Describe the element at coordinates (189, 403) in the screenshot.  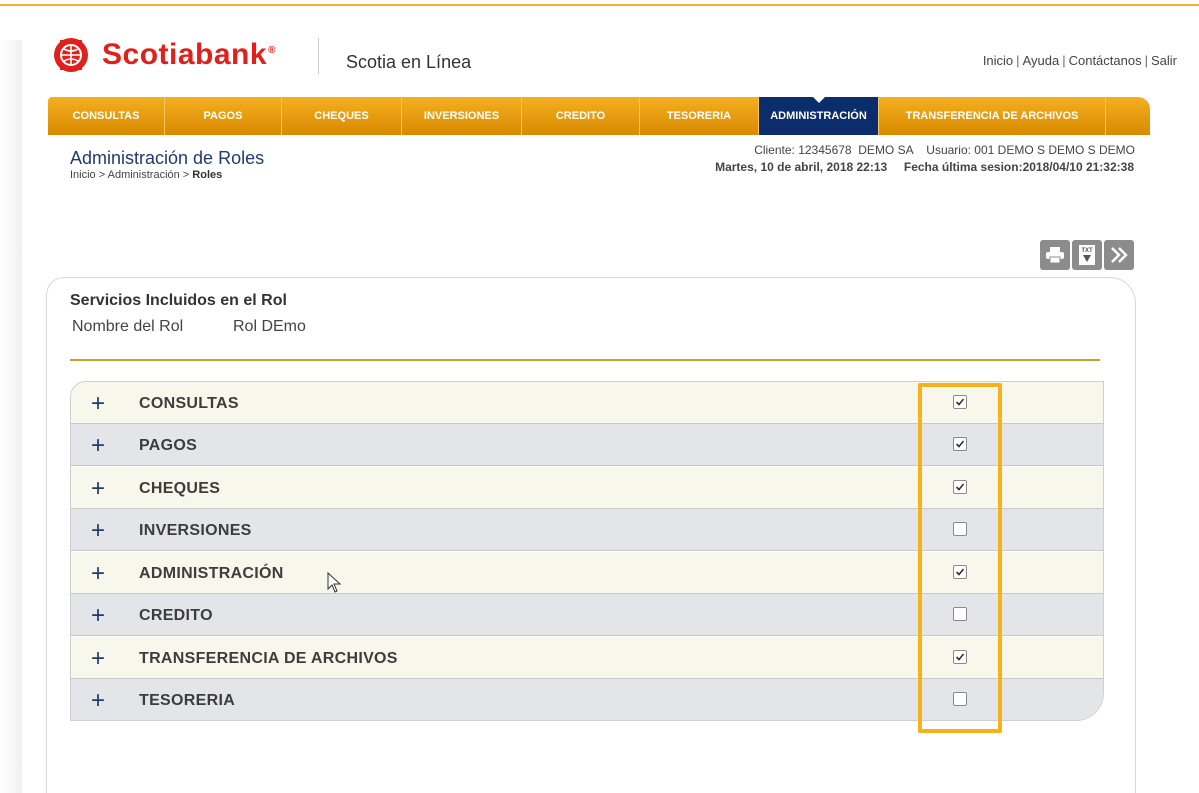
I see `service-label: CONSULTAS` at that location.